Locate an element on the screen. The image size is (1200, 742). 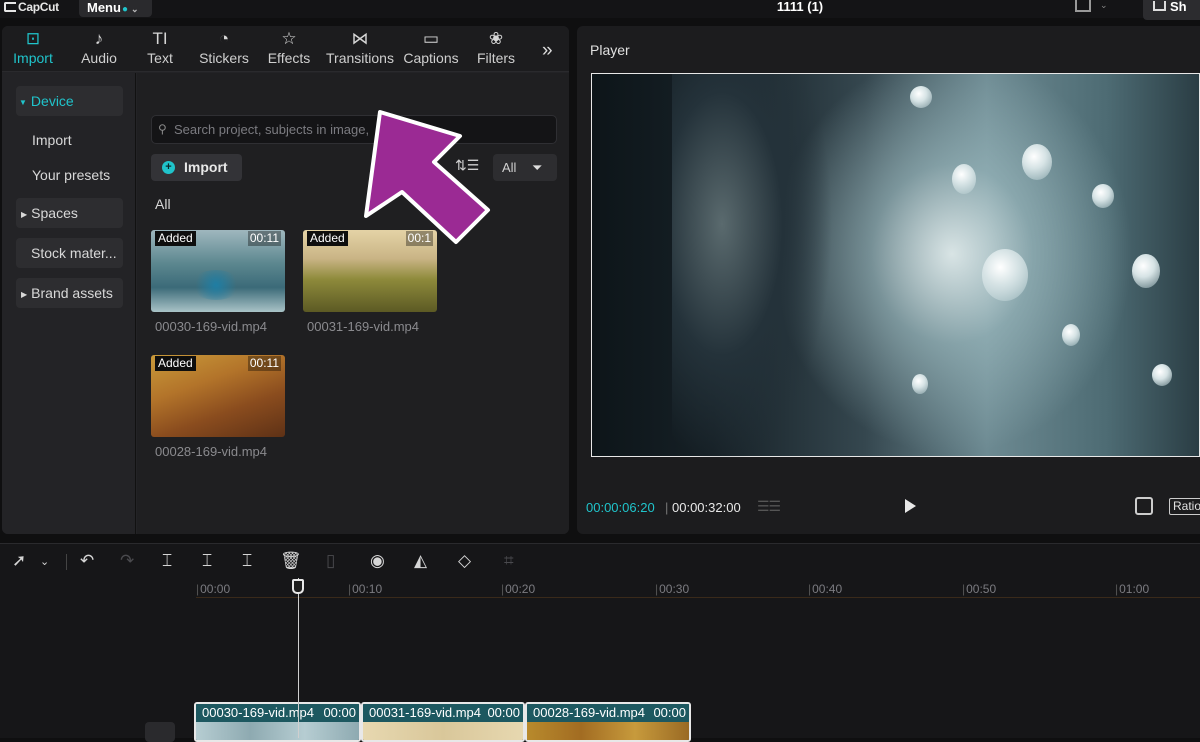
tab-transitions: ⋈ Transitions is located at coordinates (360, 50).